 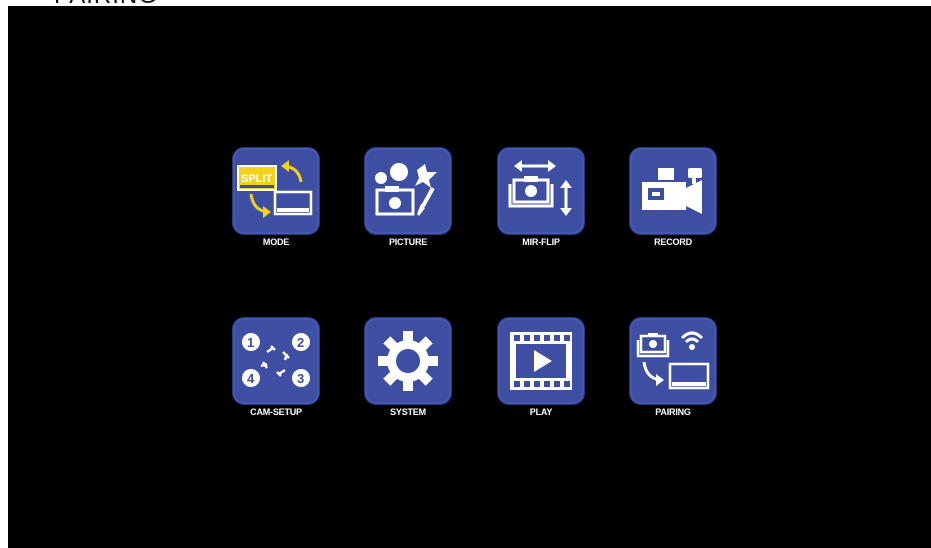 I want to click on menu-item-play: PLAY, so click(x=541, y=367).